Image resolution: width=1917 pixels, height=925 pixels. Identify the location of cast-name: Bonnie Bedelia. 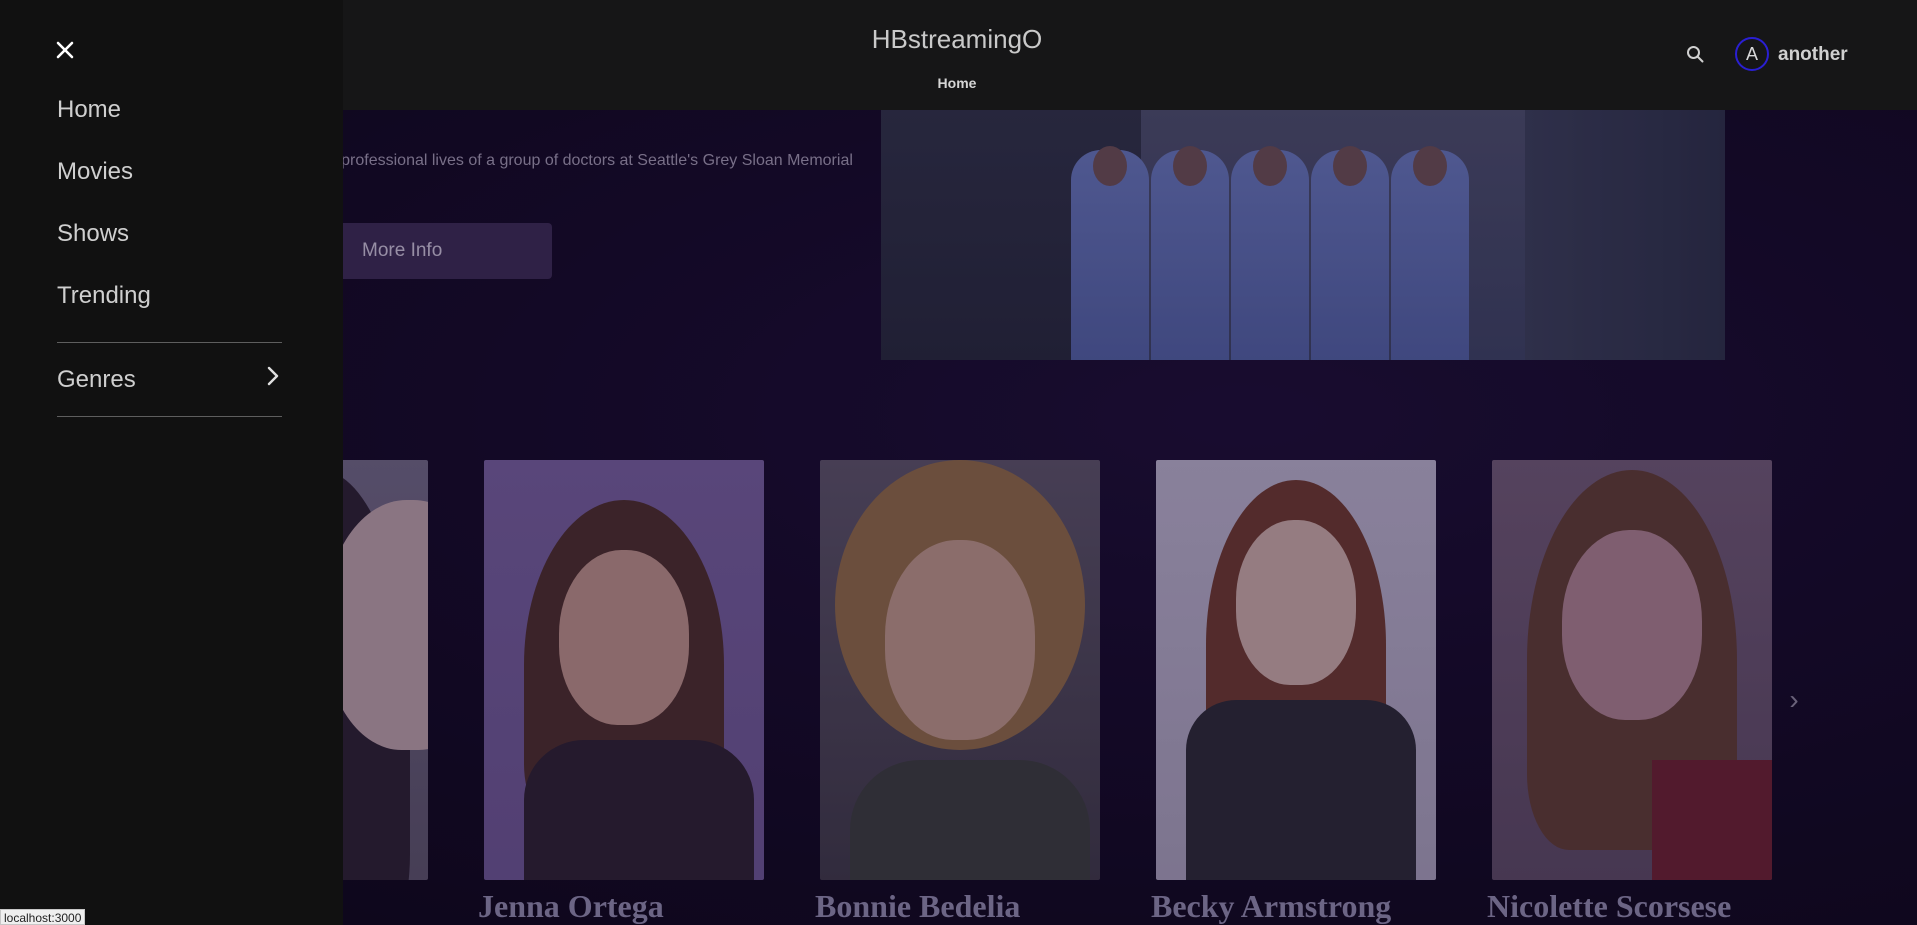
(917, 906).